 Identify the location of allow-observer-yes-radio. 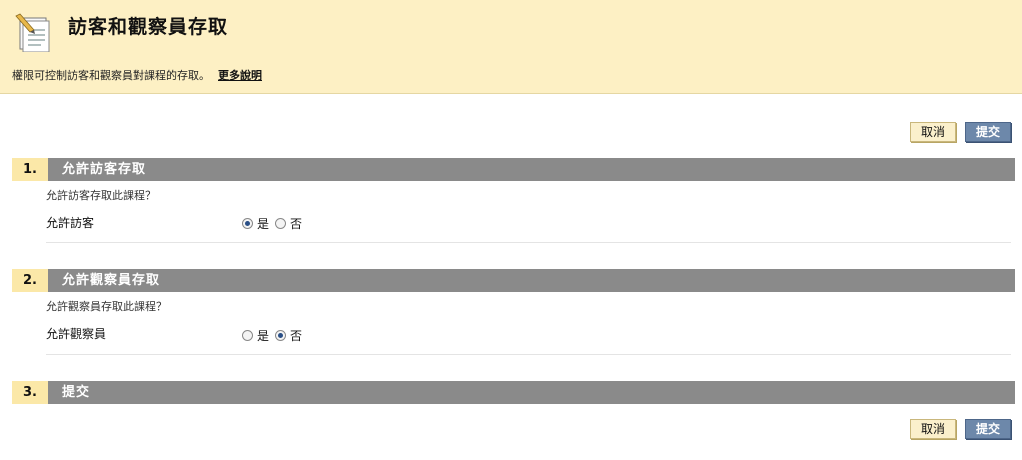
(247, 335).